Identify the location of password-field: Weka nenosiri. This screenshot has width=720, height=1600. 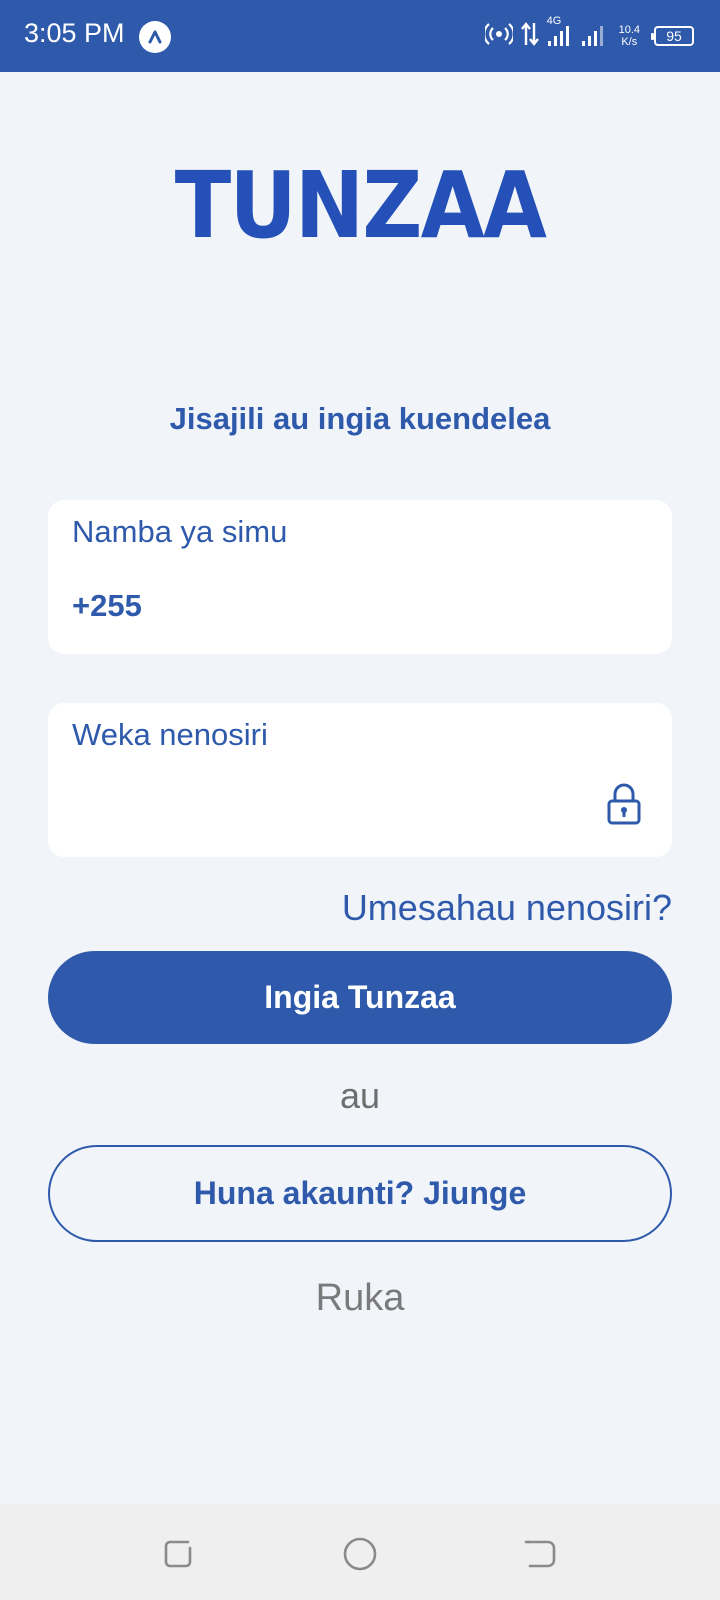
(360, 780).